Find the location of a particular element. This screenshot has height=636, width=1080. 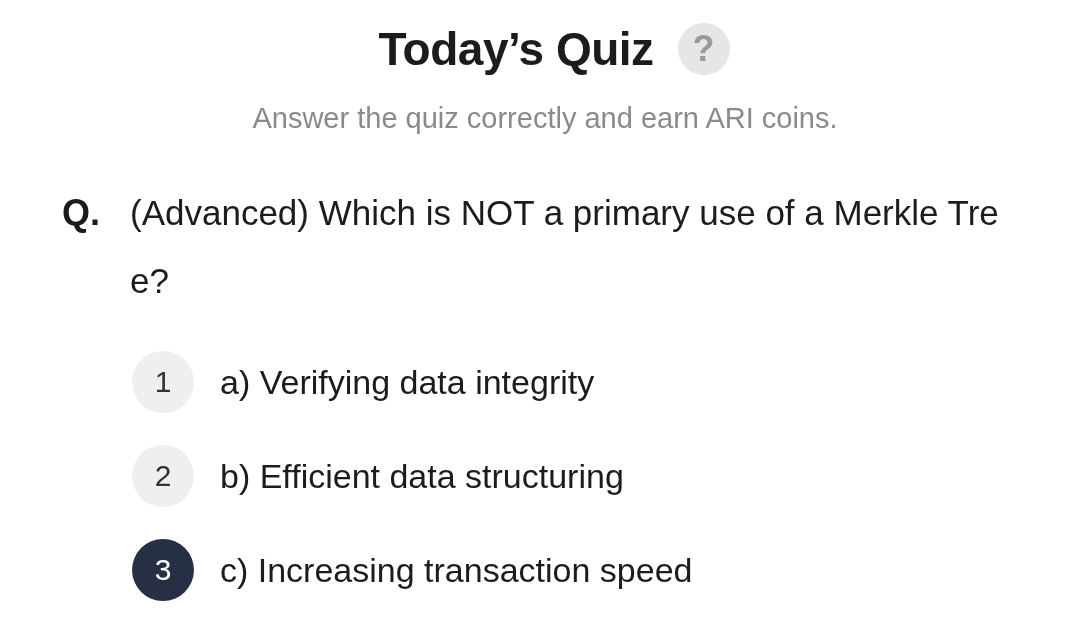

option-number: 3 is located at coordinates (163, 570).